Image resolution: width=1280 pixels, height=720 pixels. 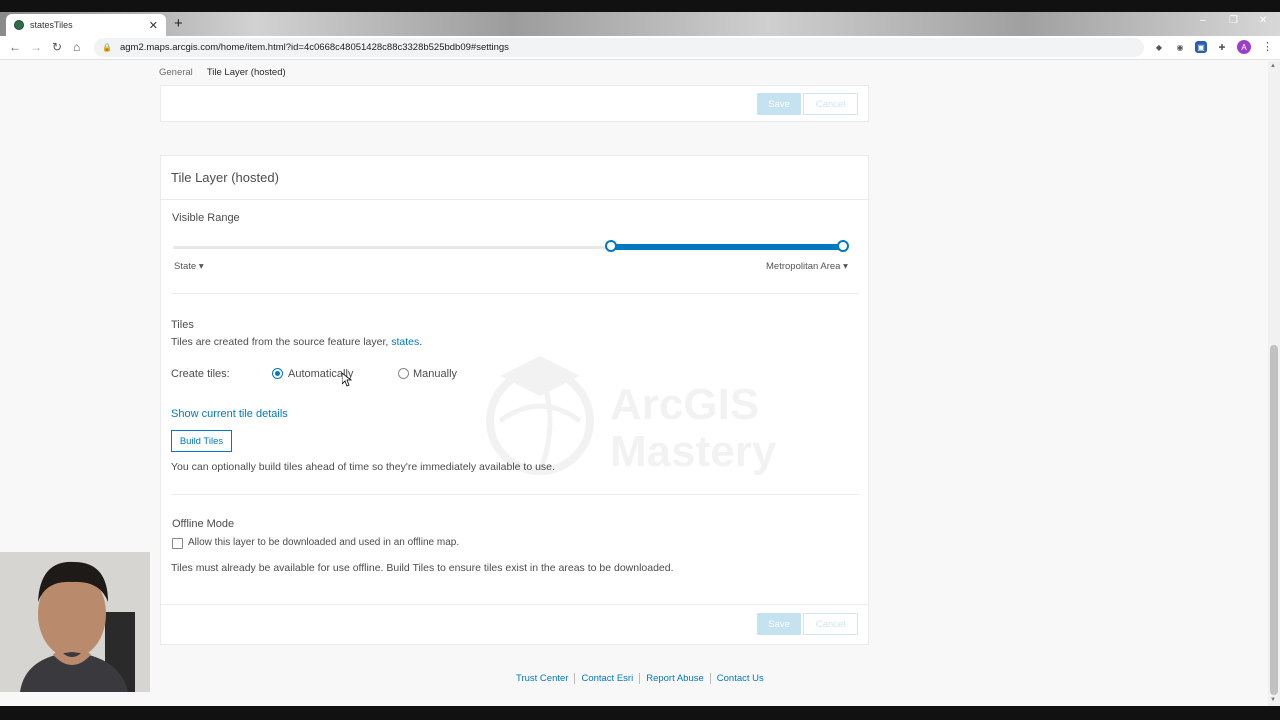 What do you see at coordinates (1263, 20) in the screenshot?
I see `window-close-icon: ✕` at bounding box center [1263, 20].